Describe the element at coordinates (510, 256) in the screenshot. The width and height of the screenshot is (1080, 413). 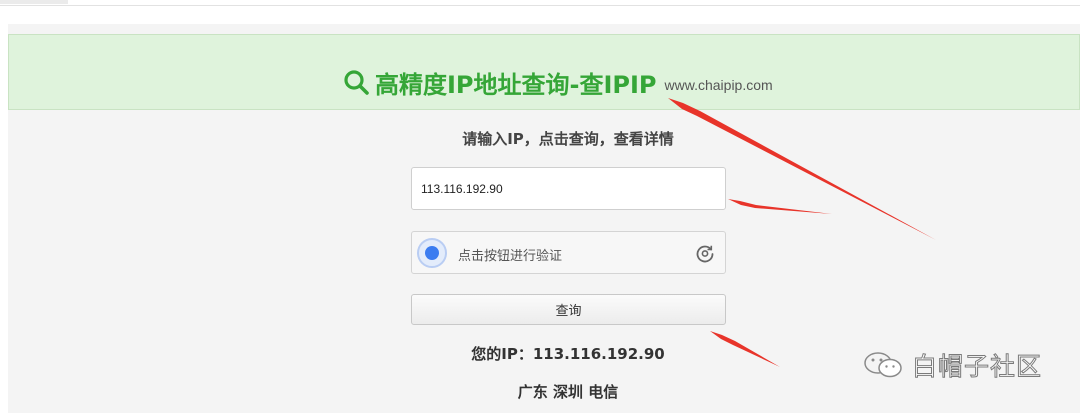
I see `captcha-label: 点击按钮进行验证` at that location.